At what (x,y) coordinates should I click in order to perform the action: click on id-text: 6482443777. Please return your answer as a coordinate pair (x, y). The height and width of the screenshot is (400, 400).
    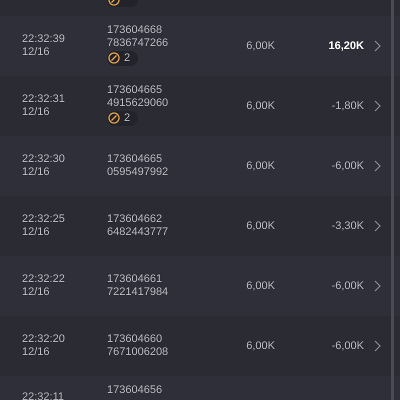
    Looking at the image, I should click on (138, 232).